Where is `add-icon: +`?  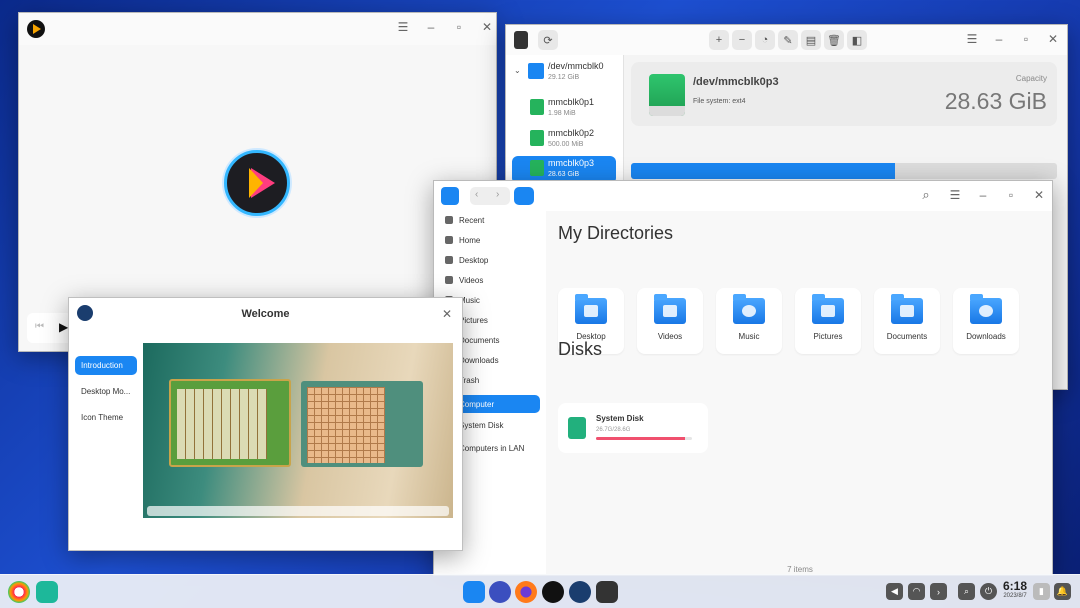
add-icon: + is located at coordinates (719, 40).